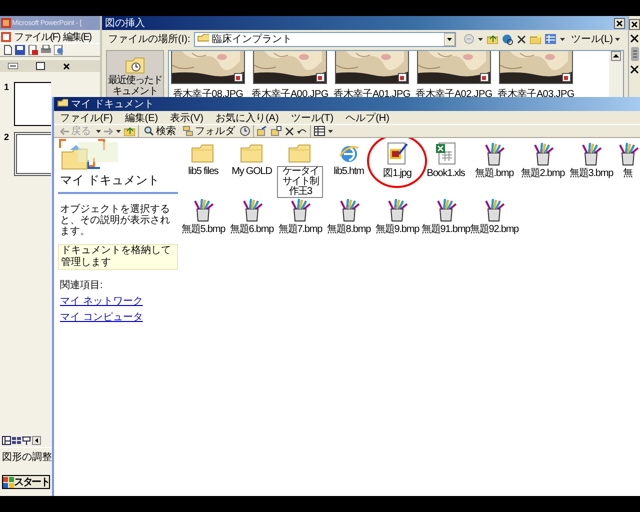  Describe the element at coordinates (26, 440) in the screenshot. I see `slideshow-view-icon` at that location.